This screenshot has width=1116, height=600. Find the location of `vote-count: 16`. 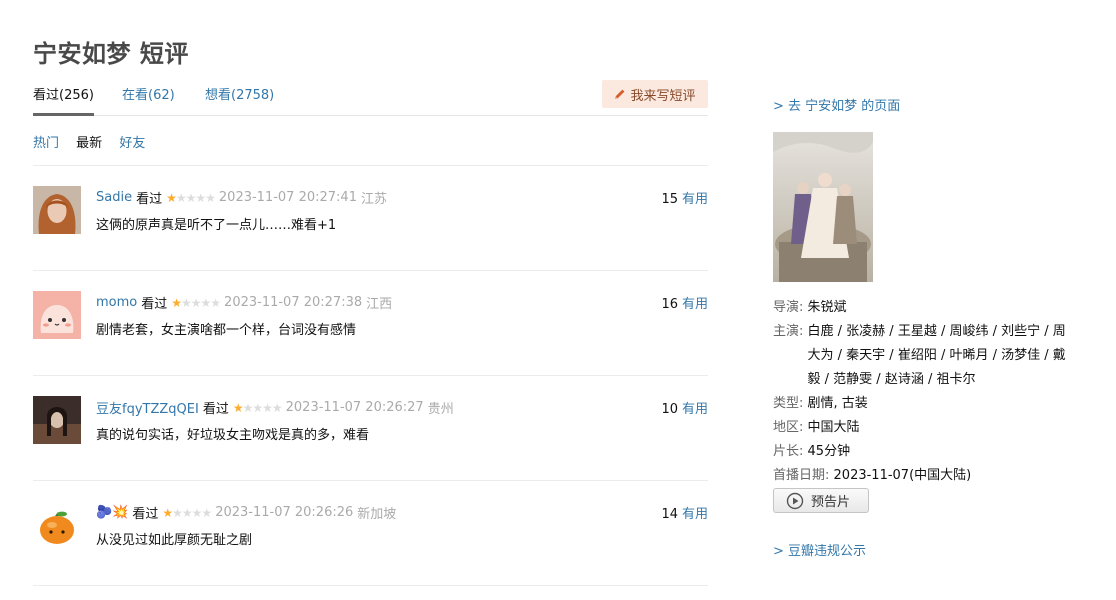

vote-count: 16 is located at coordinates (669, 304).